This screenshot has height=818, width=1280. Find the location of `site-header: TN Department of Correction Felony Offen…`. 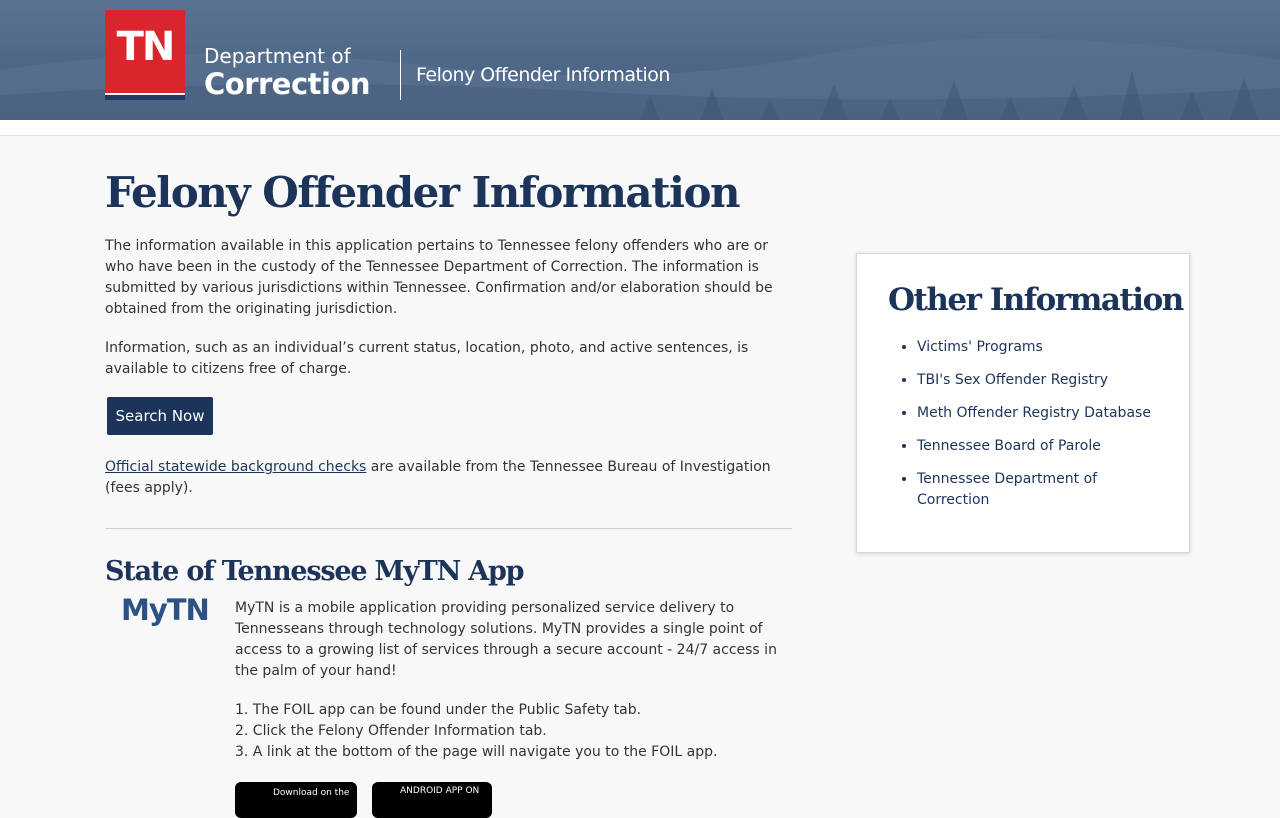

site-header: TN Department of Correction Felony Offen… is located at coordinates (640, 60).